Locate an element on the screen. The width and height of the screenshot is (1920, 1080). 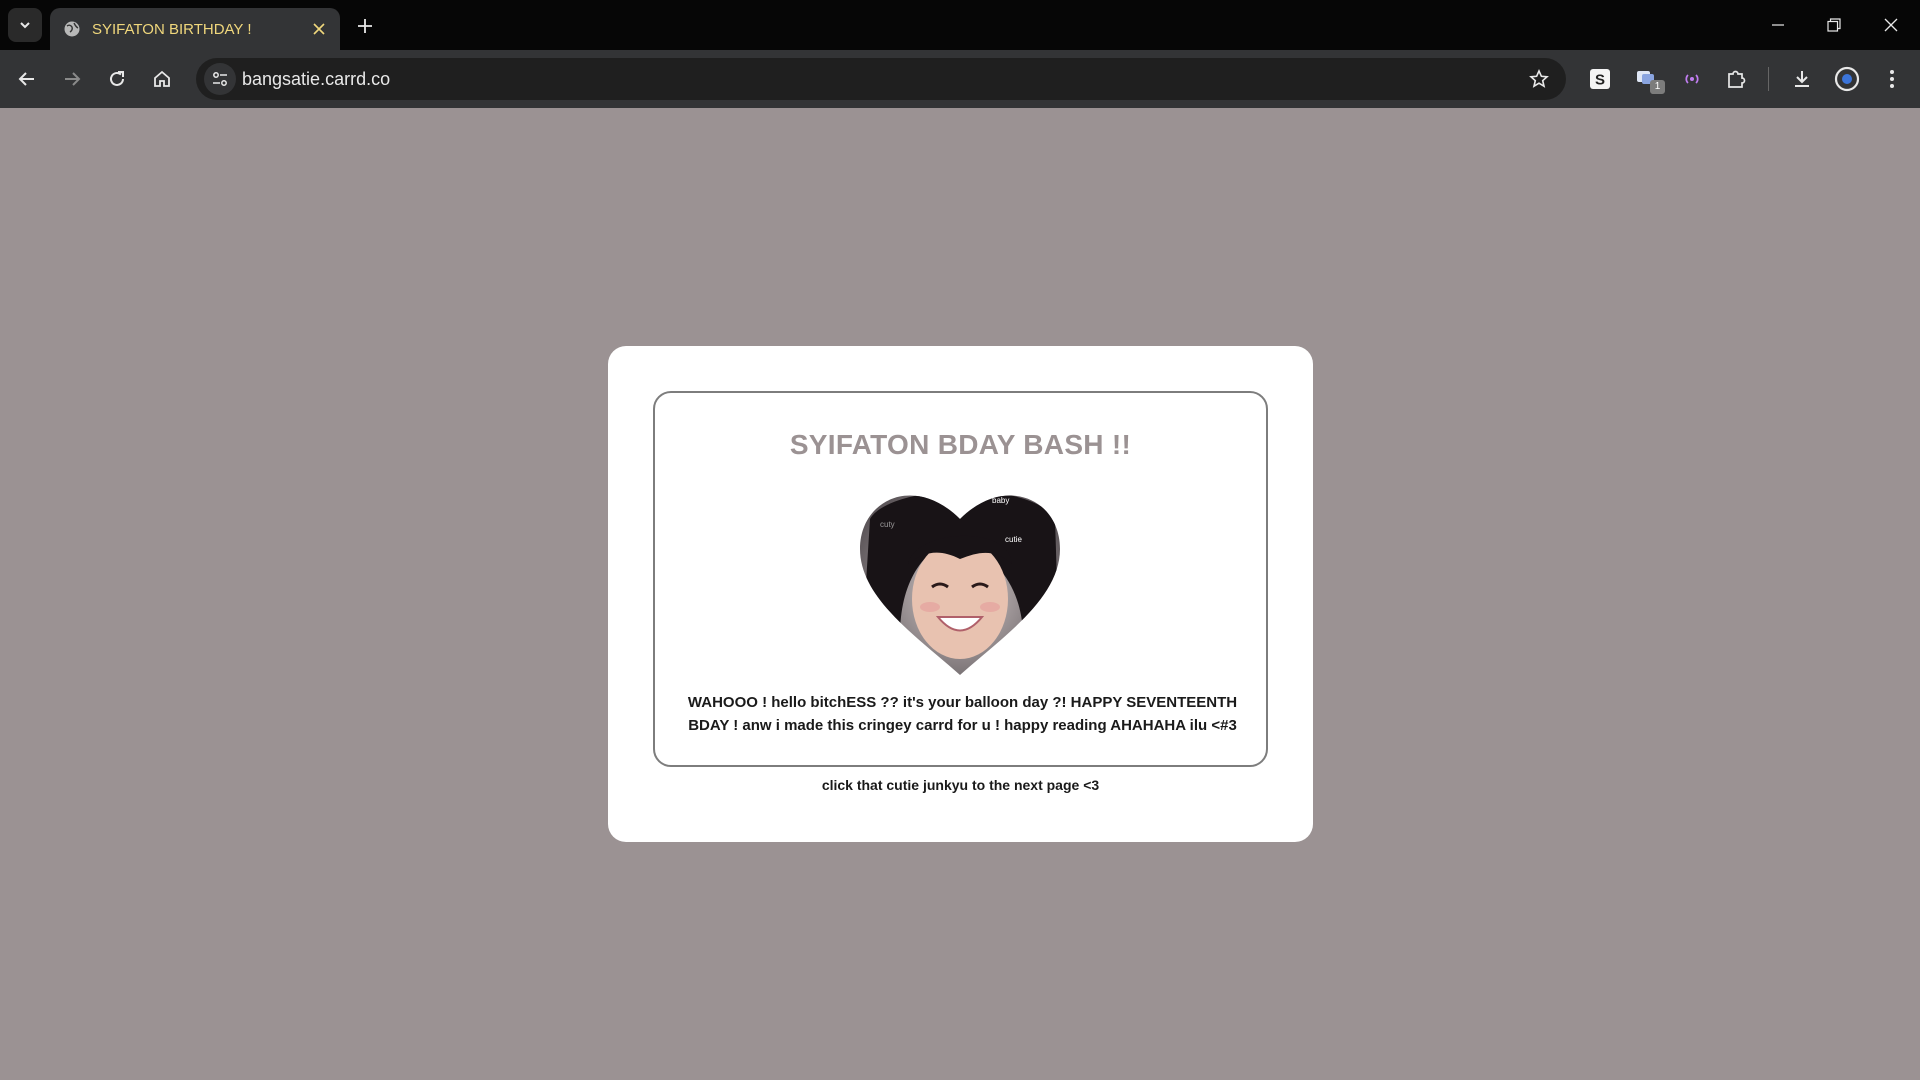
close-window-button is located at coordinates (1891, 25).